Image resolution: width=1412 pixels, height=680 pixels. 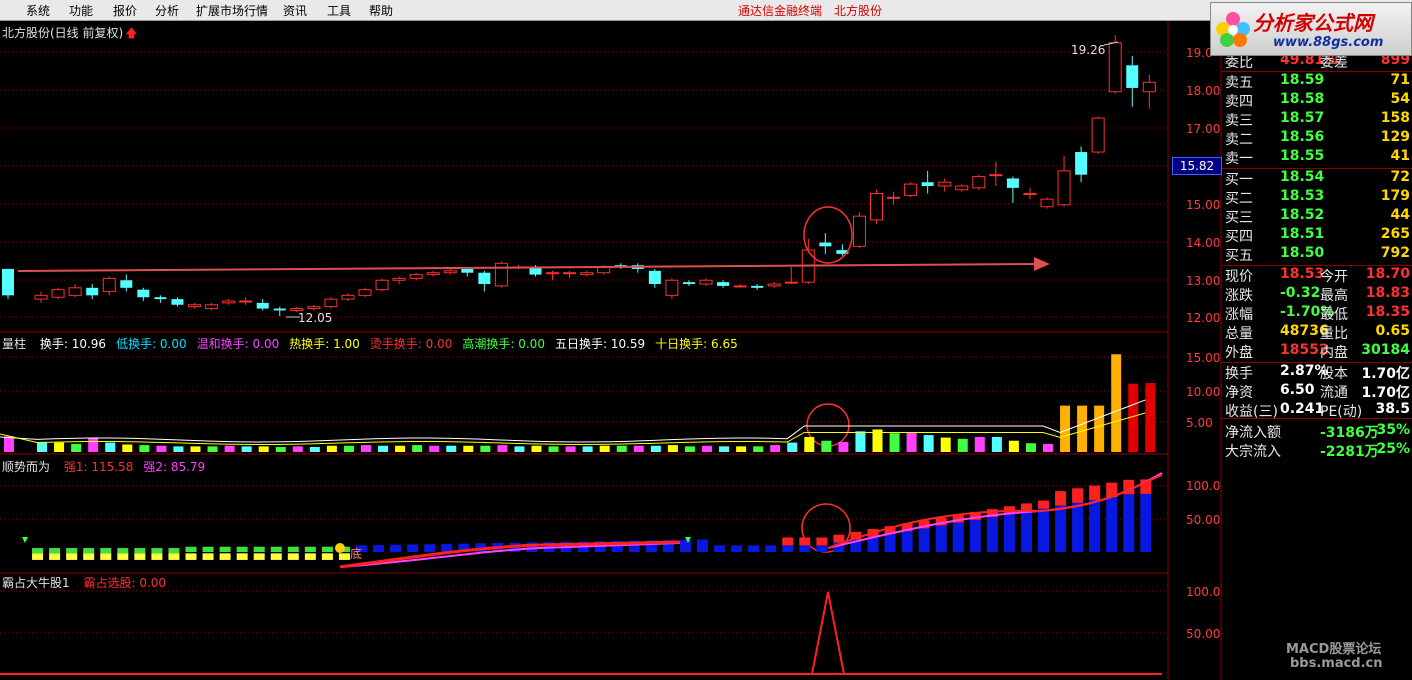 What do you see at coordinates (1390, 449) in the screenshot?
I see `stat-value: -25%` at bounding box center [1390, 449].